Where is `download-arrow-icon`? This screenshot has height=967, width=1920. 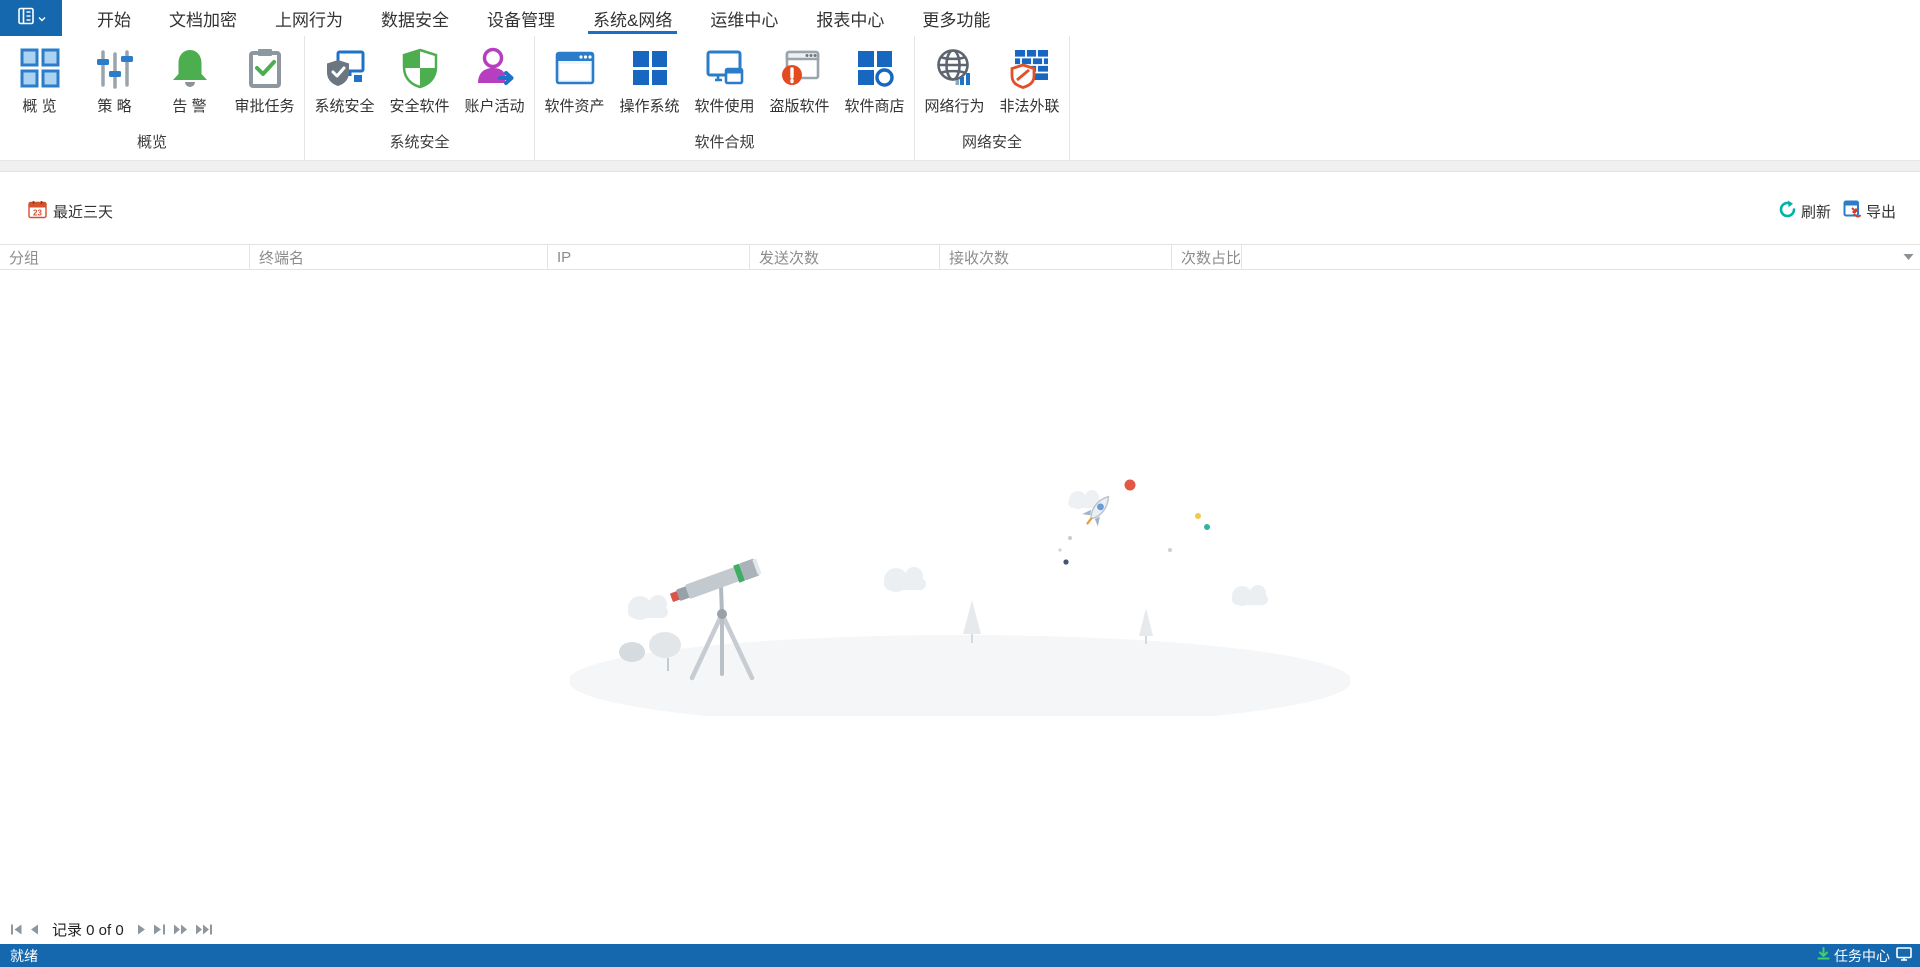 download-arrow-icon is located at coordinates (1823, 955).